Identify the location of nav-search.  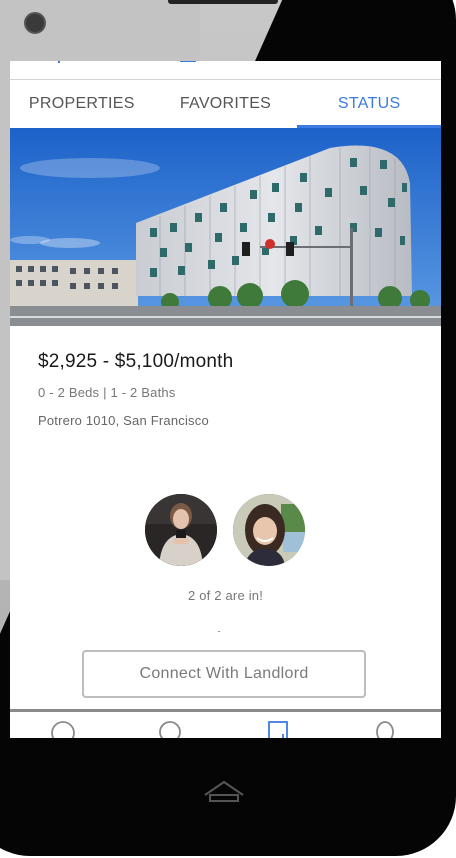
(171, 729).